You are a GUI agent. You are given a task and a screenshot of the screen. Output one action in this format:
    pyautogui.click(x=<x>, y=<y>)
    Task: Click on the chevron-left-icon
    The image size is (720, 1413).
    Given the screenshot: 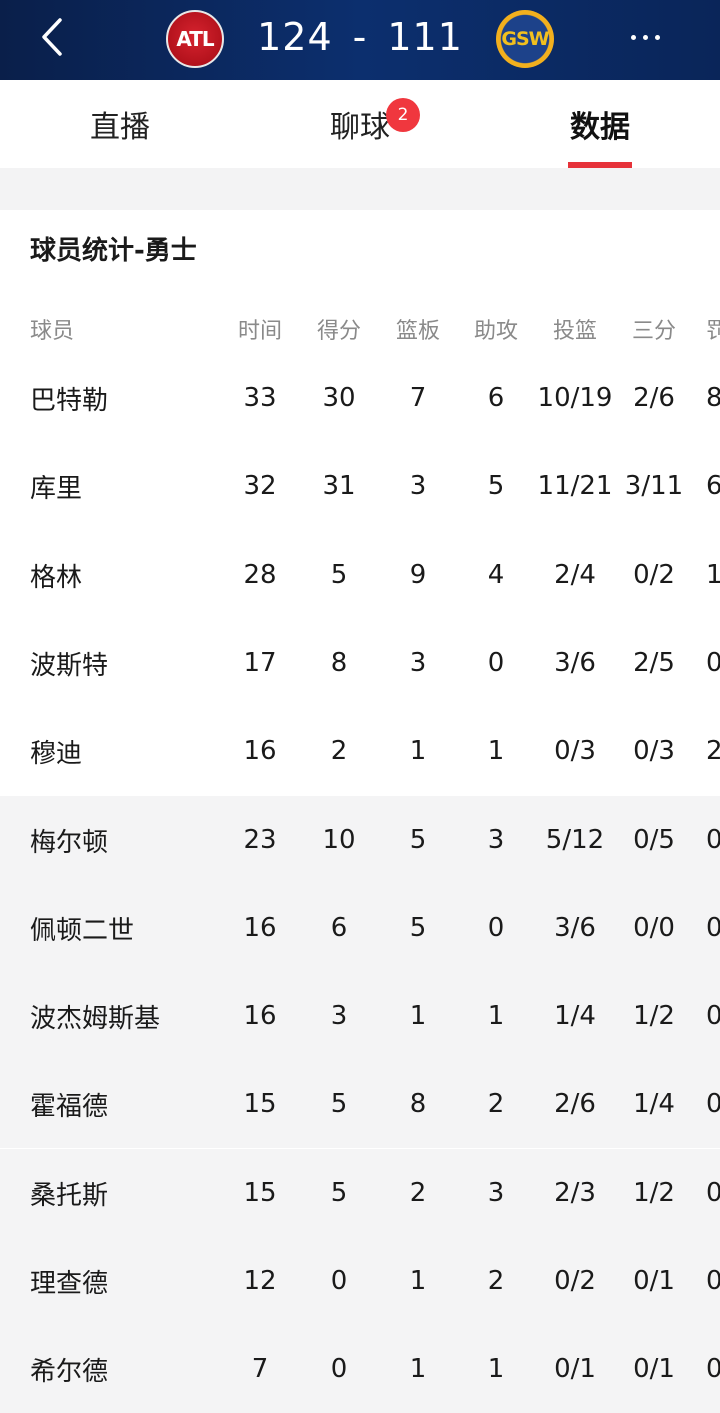 What is the action you would take?
    pyautogui.click(x=52, y=37)
    